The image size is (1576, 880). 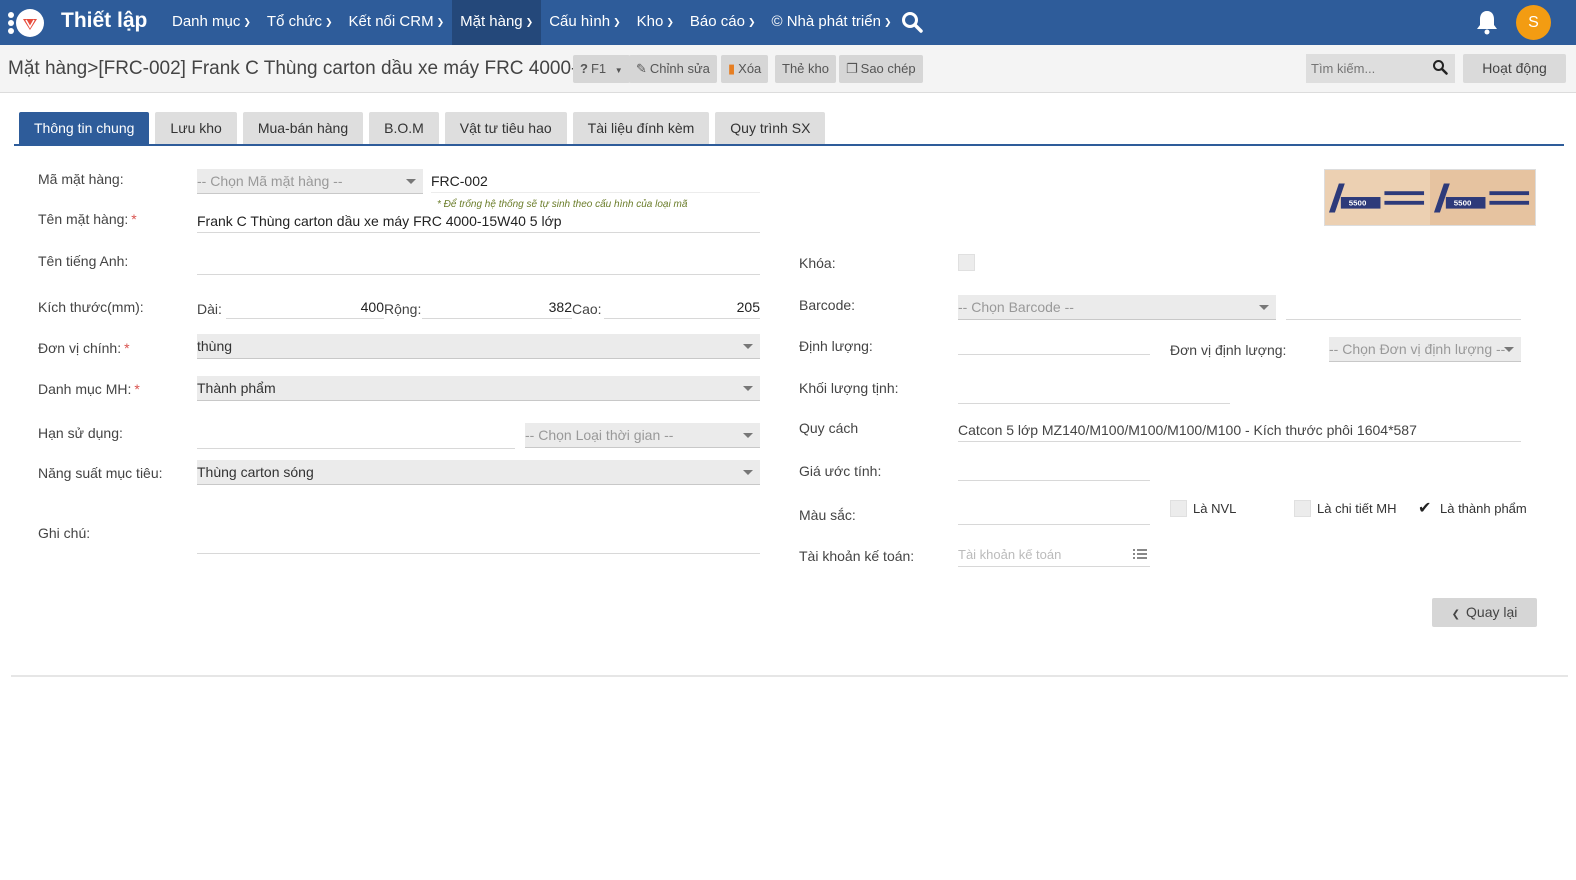 What do you see at coordinates (505, 128) in the screenshot?
I see `tab-consumables: Vật tư tiêu hao` at bounding box center [505, 128].